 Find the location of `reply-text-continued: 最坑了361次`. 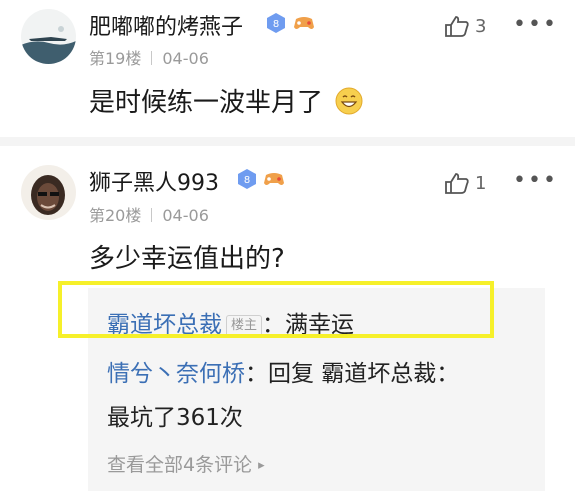

reply-text-continued: 最坑了361次 is located at coordinates (175, 418).